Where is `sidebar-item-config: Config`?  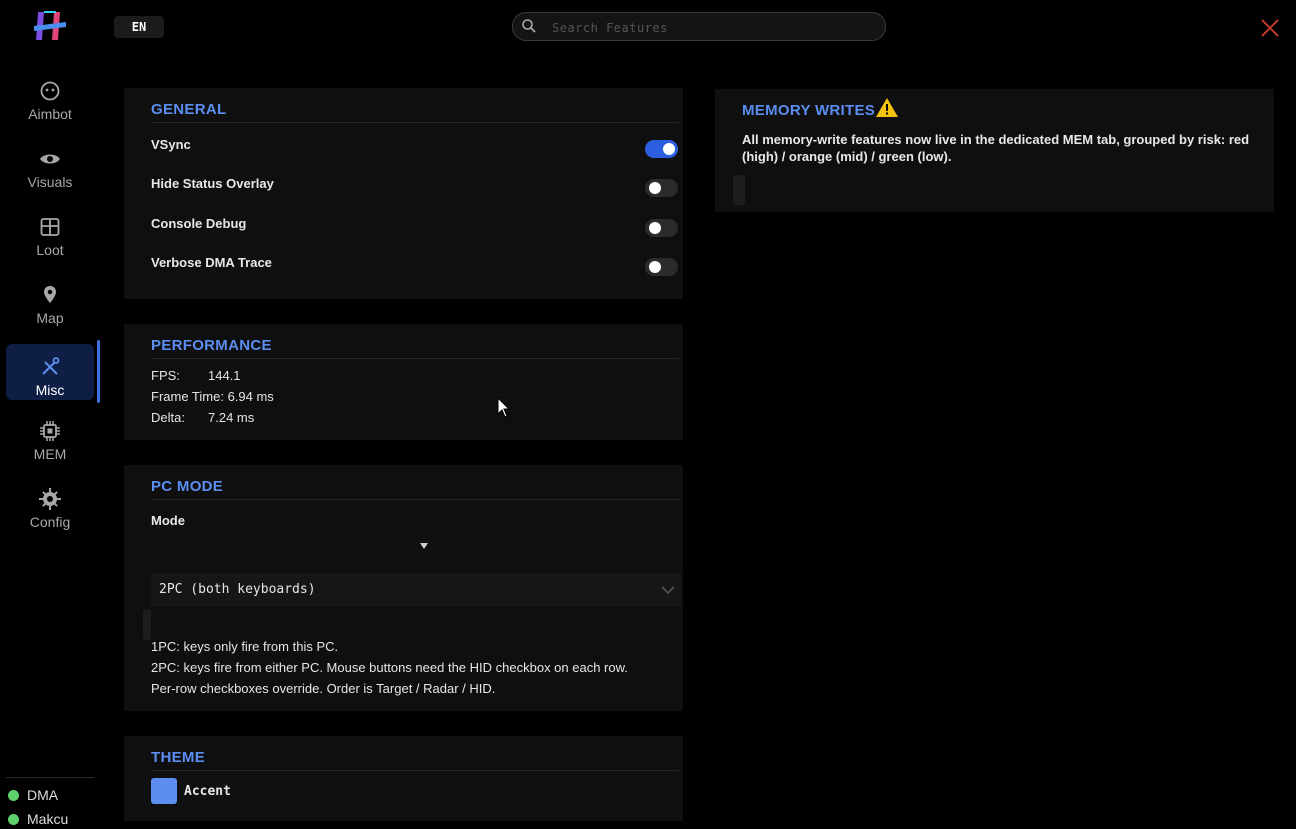
sidebar-item-config: Config is located at coordinates (50, 504).